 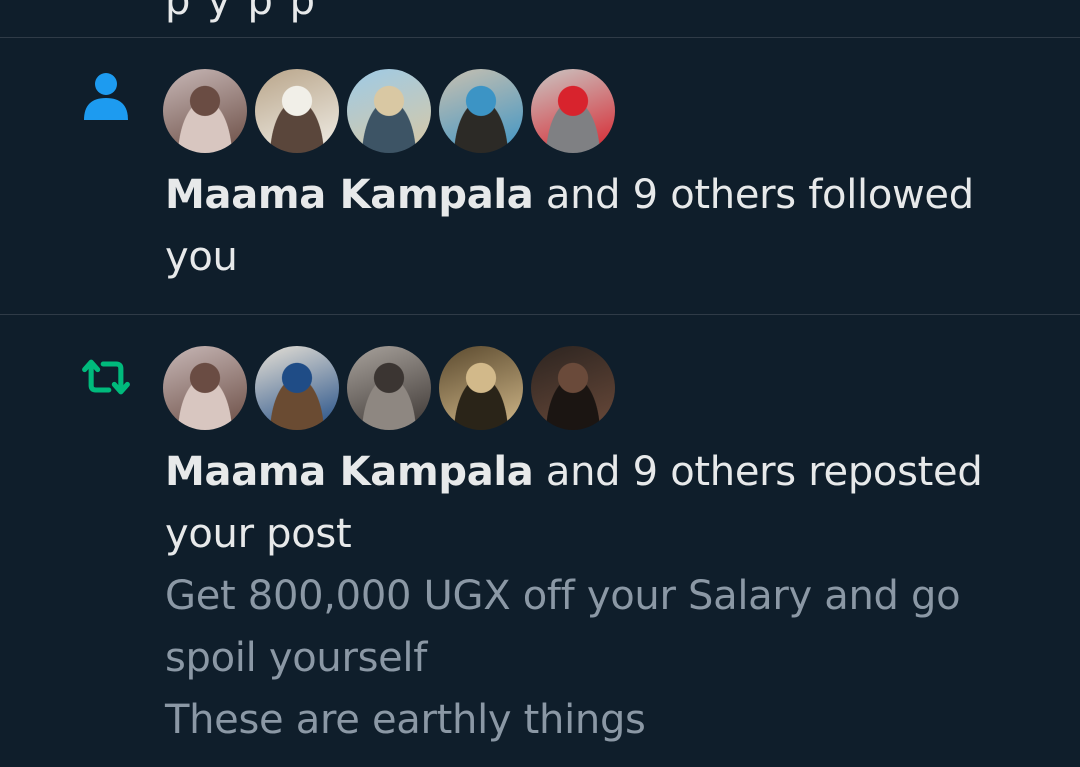 I want to click on previous-notification-clip: p y p p, so click(x=540, y=18).